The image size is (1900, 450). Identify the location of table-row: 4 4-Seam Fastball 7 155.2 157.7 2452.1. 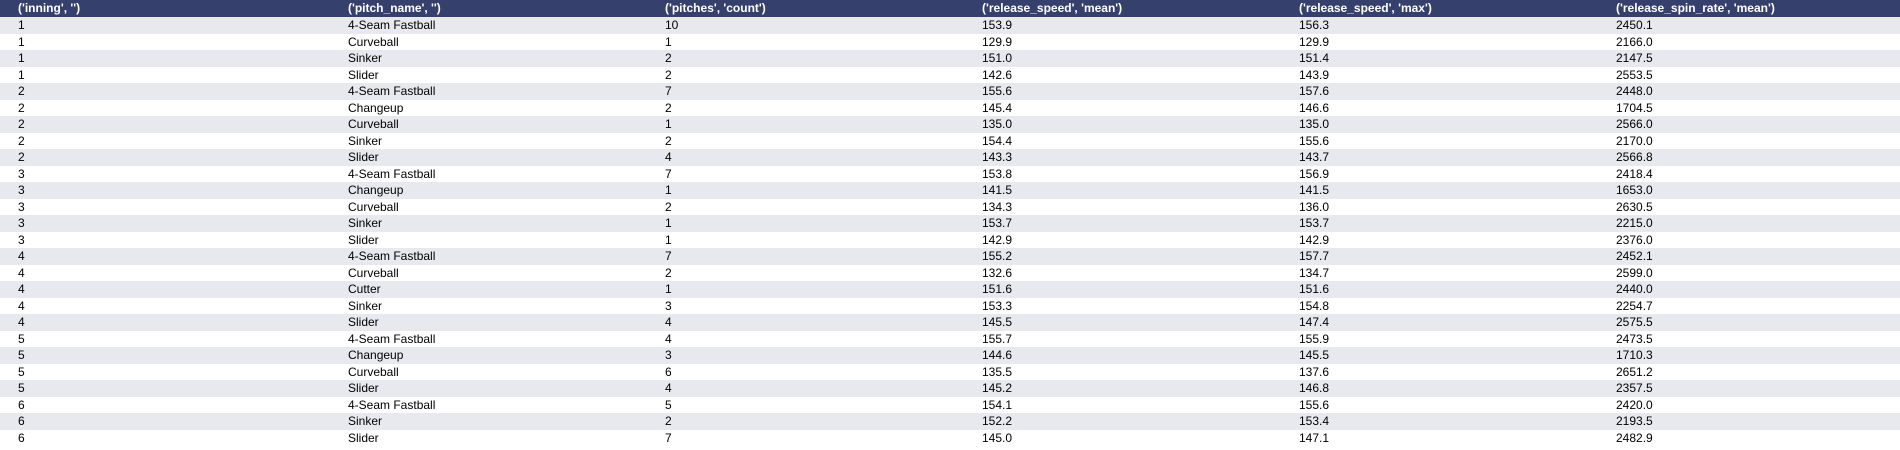
(950, 256).